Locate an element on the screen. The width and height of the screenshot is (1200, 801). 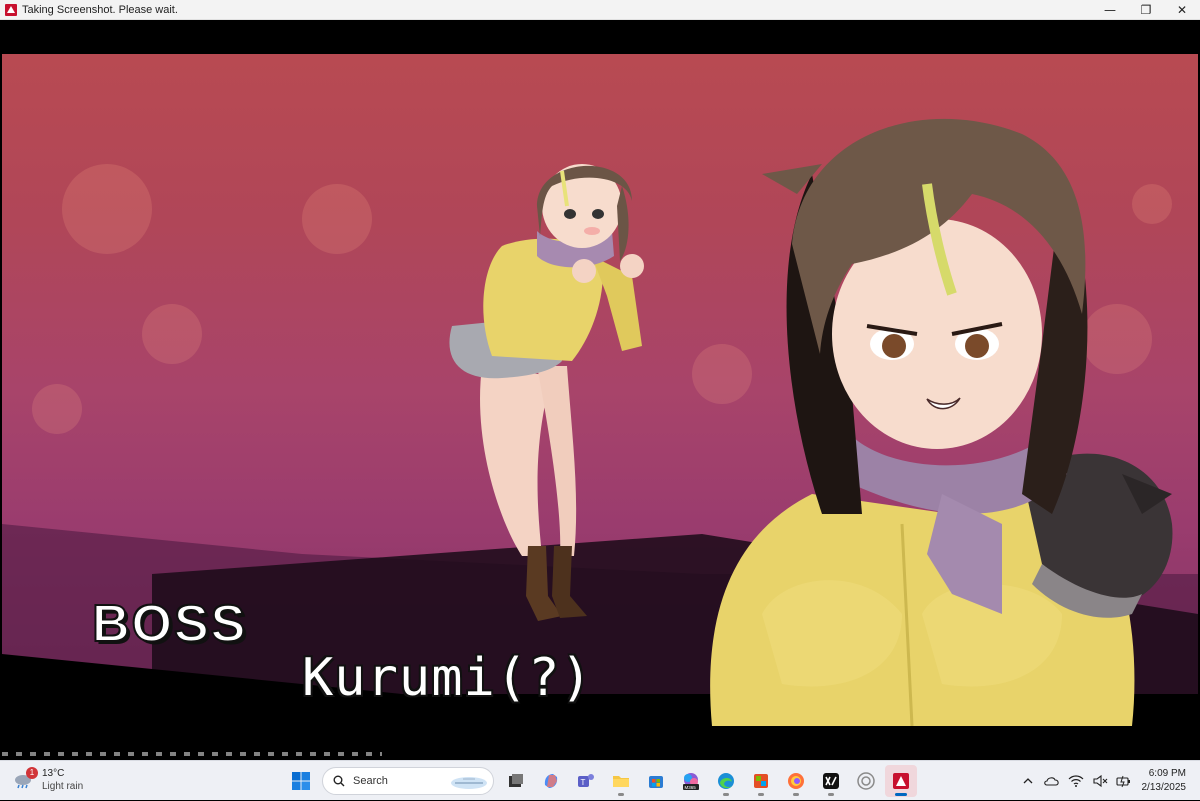
svg-text: T is located at coordinates (582, 782).